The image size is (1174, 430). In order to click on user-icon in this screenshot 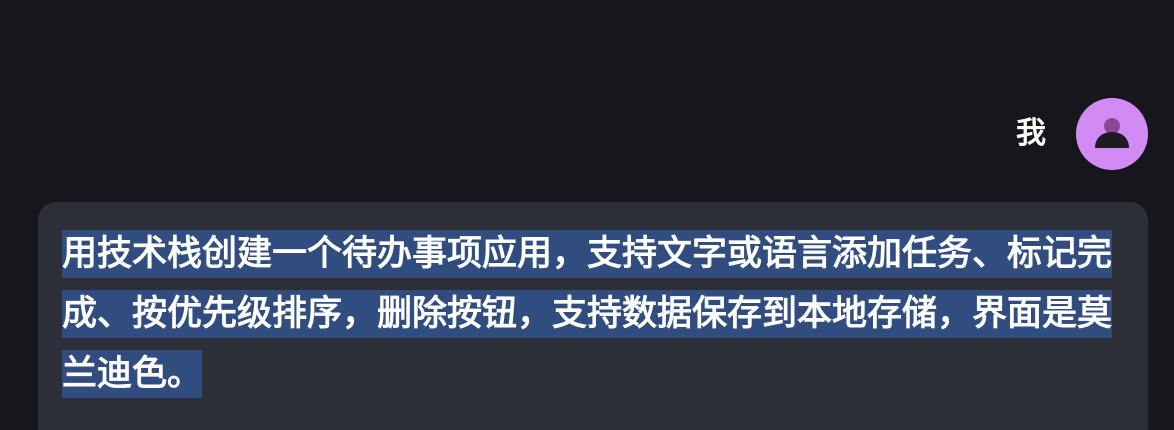, I will do `click(1112, 133)`.